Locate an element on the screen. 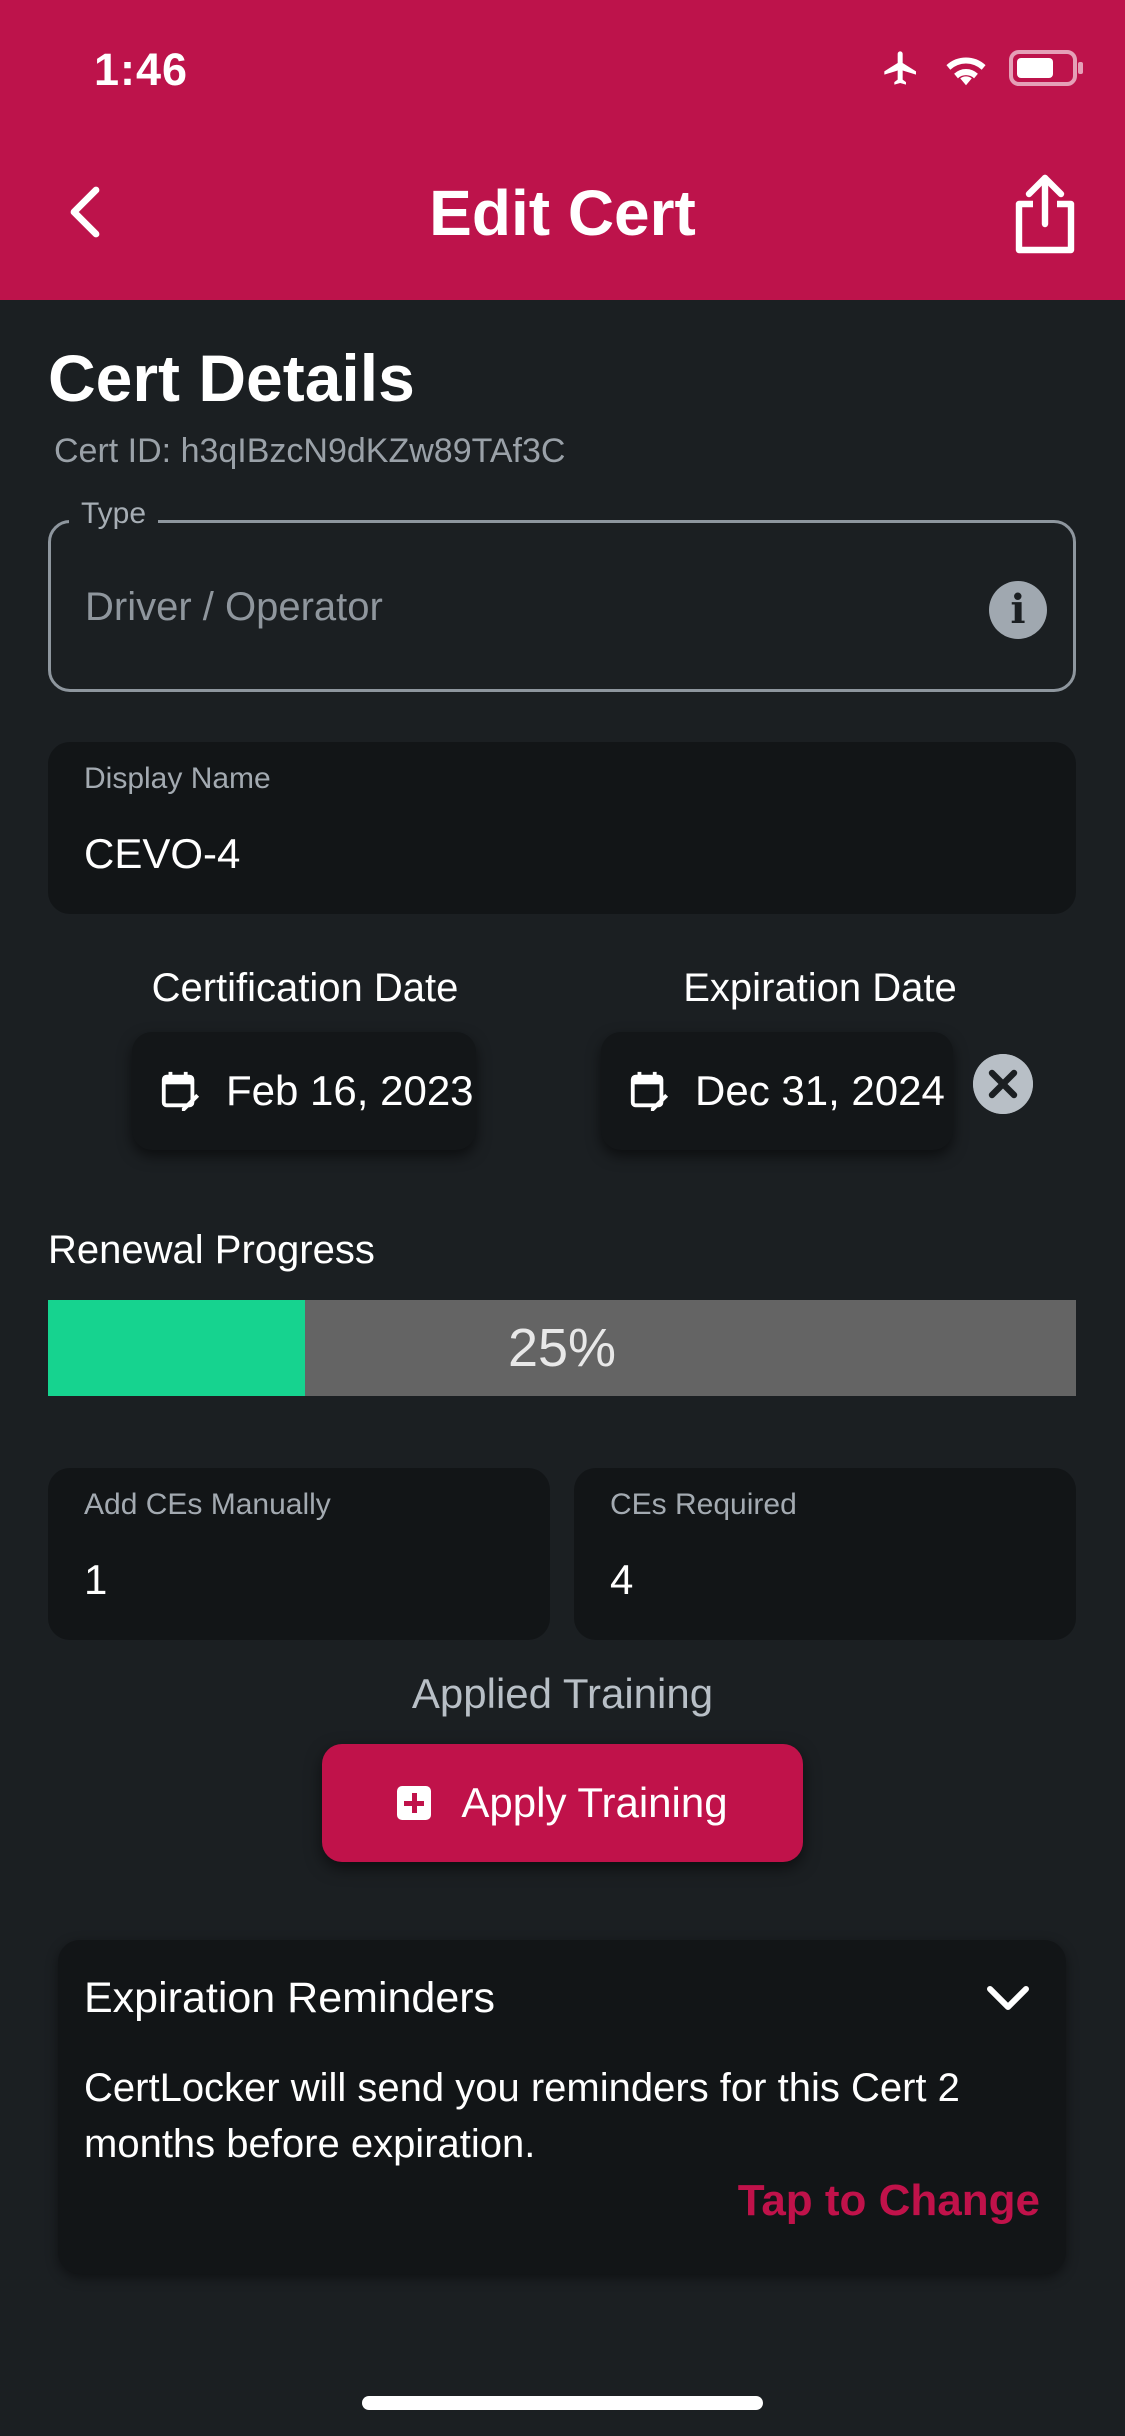  chevron-down-icon is located at coordinates (1008, 1999).